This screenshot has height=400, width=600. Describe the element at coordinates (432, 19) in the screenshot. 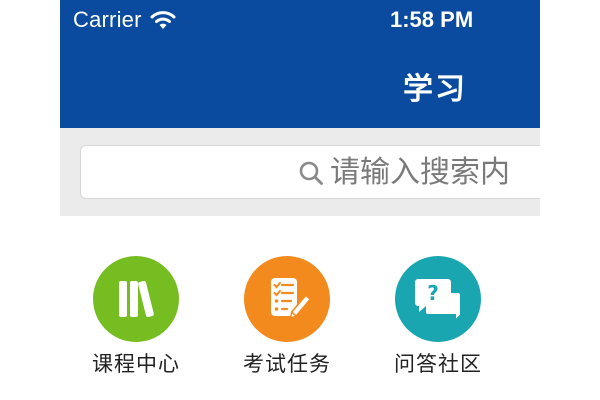

I see `status-time: 1:58 PM` at that location.